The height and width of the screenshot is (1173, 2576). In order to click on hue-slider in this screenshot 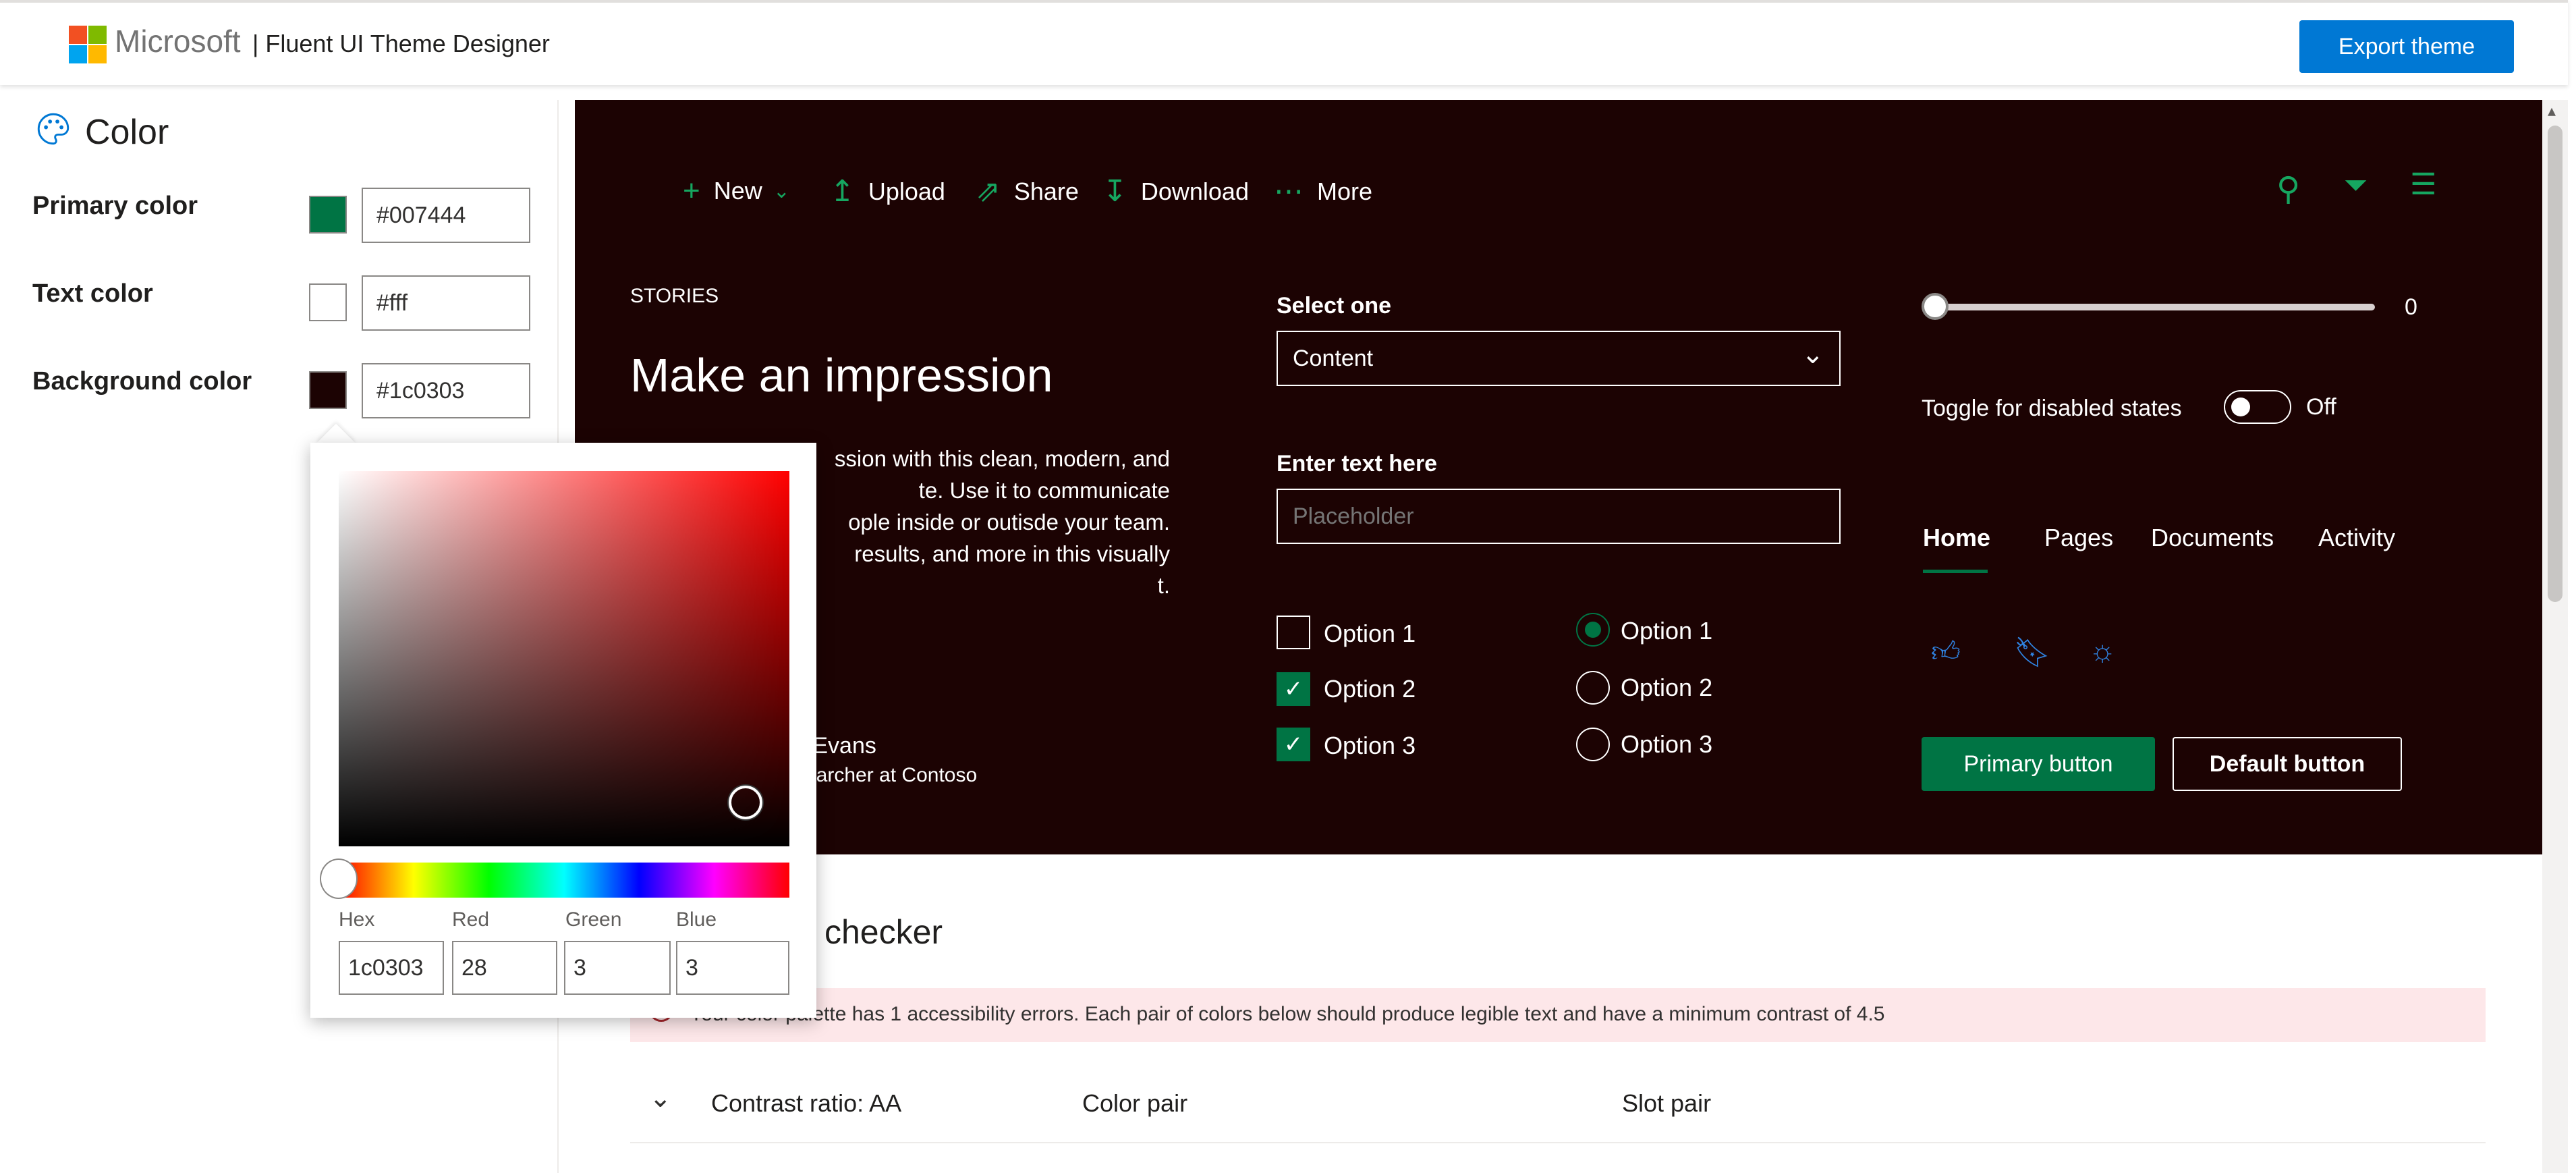, I will do `click(564, 880)`.